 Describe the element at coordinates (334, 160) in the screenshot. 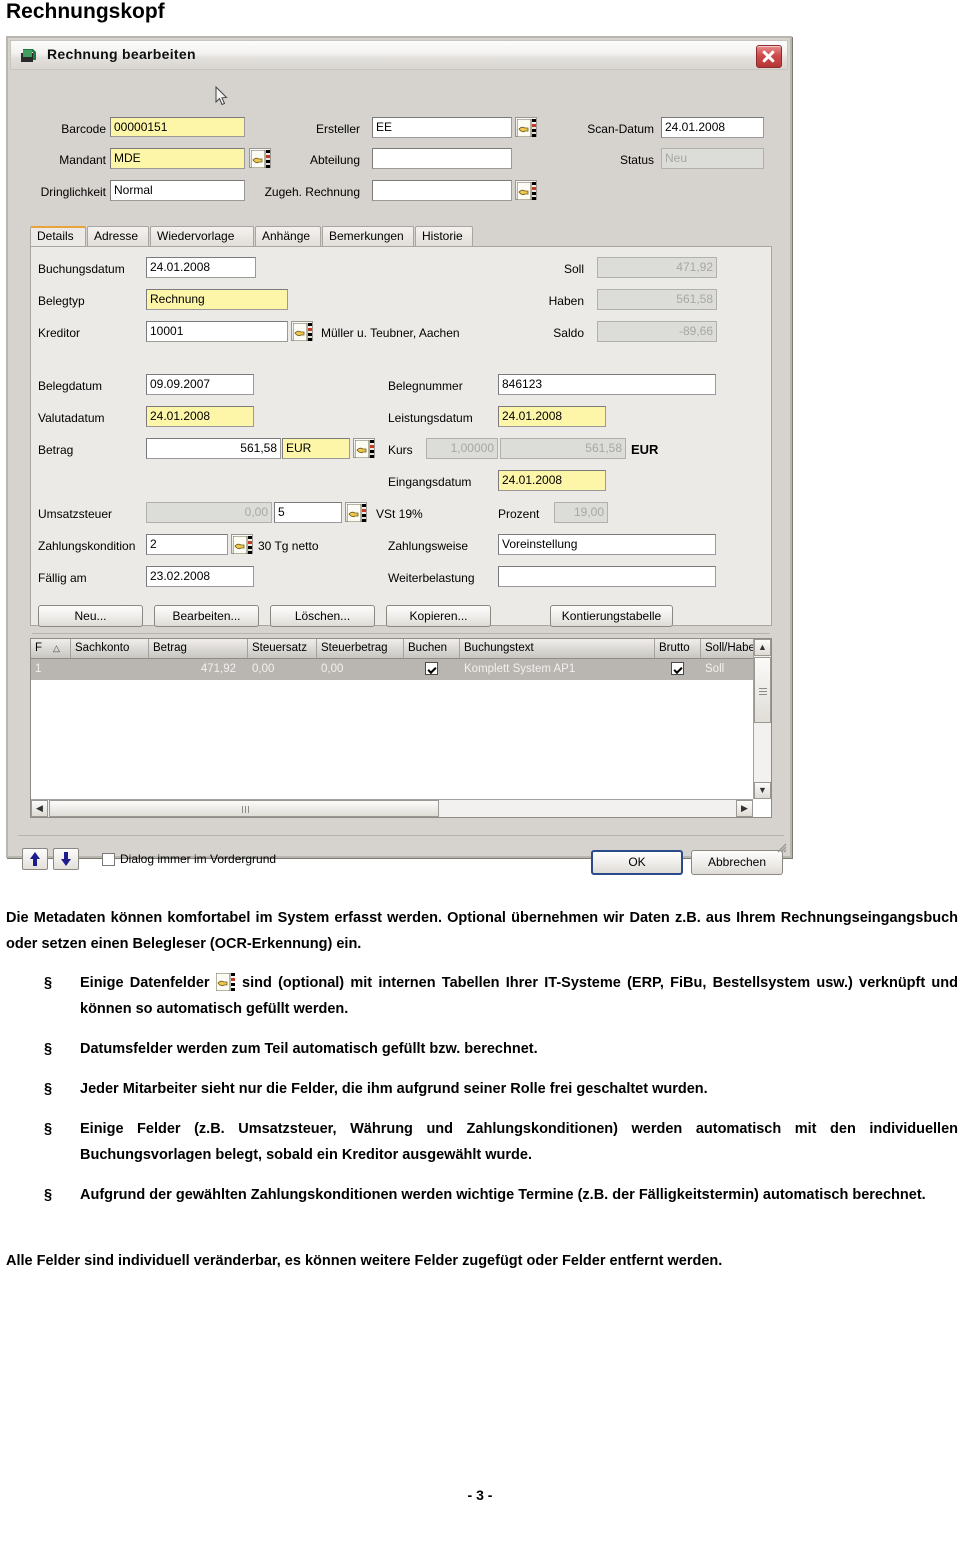

I see `abteilung-label: Abteilung` at that location.